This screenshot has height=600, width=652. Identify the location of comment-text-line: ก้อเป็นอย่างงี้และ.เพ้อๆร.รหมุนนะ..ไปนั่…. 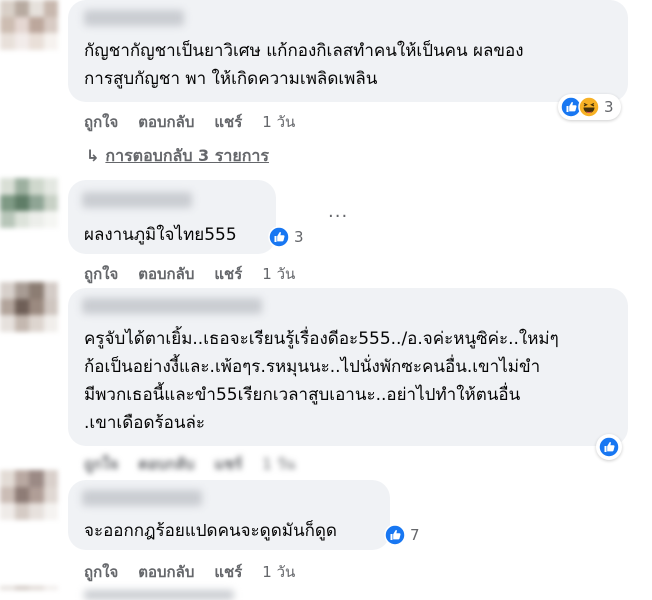
(312, 367).